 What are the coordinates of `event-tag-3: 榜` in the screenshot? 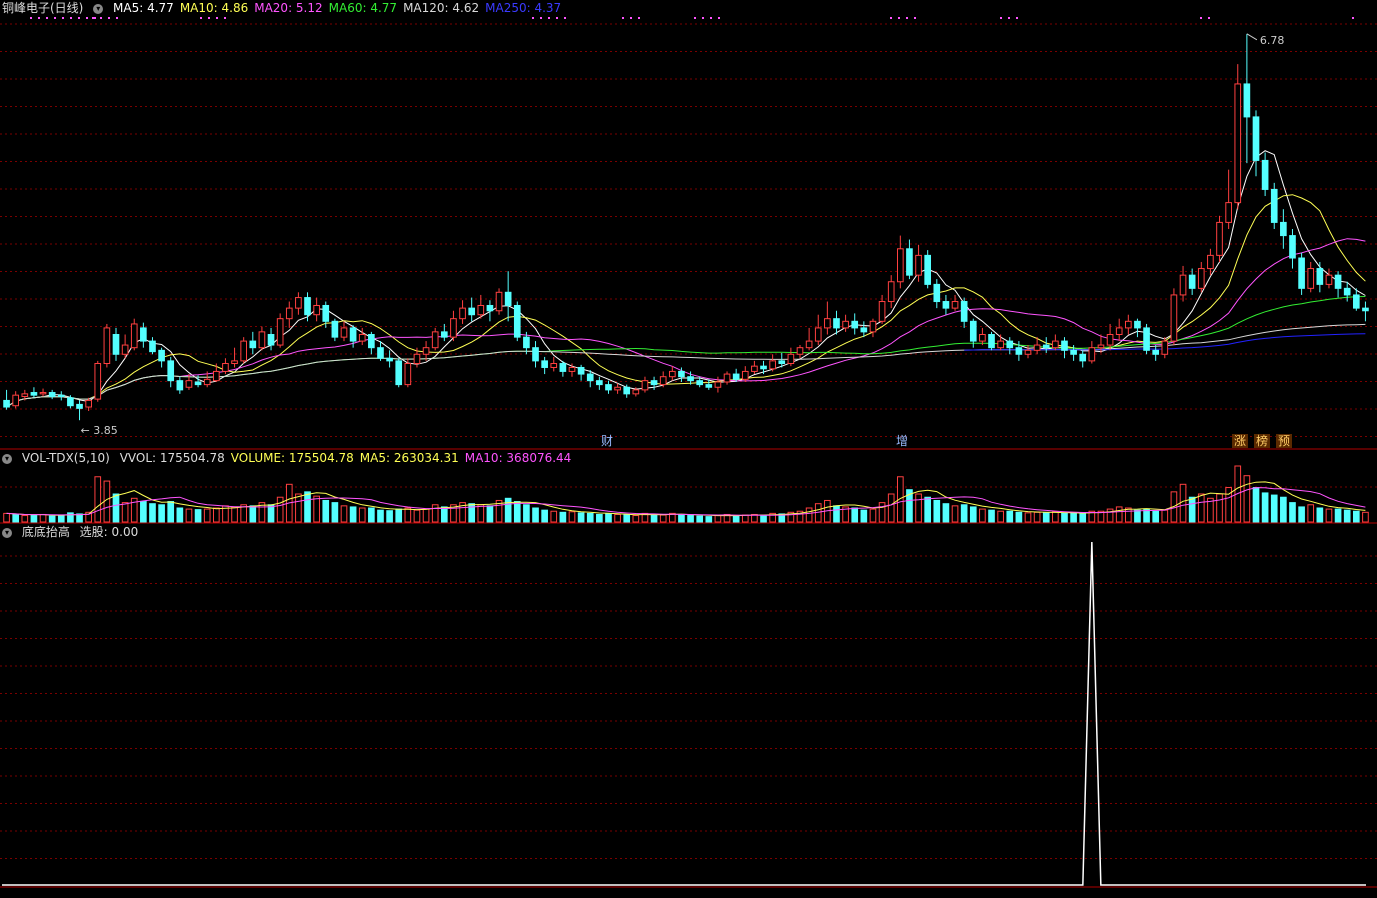 It's located at (1262, 441).